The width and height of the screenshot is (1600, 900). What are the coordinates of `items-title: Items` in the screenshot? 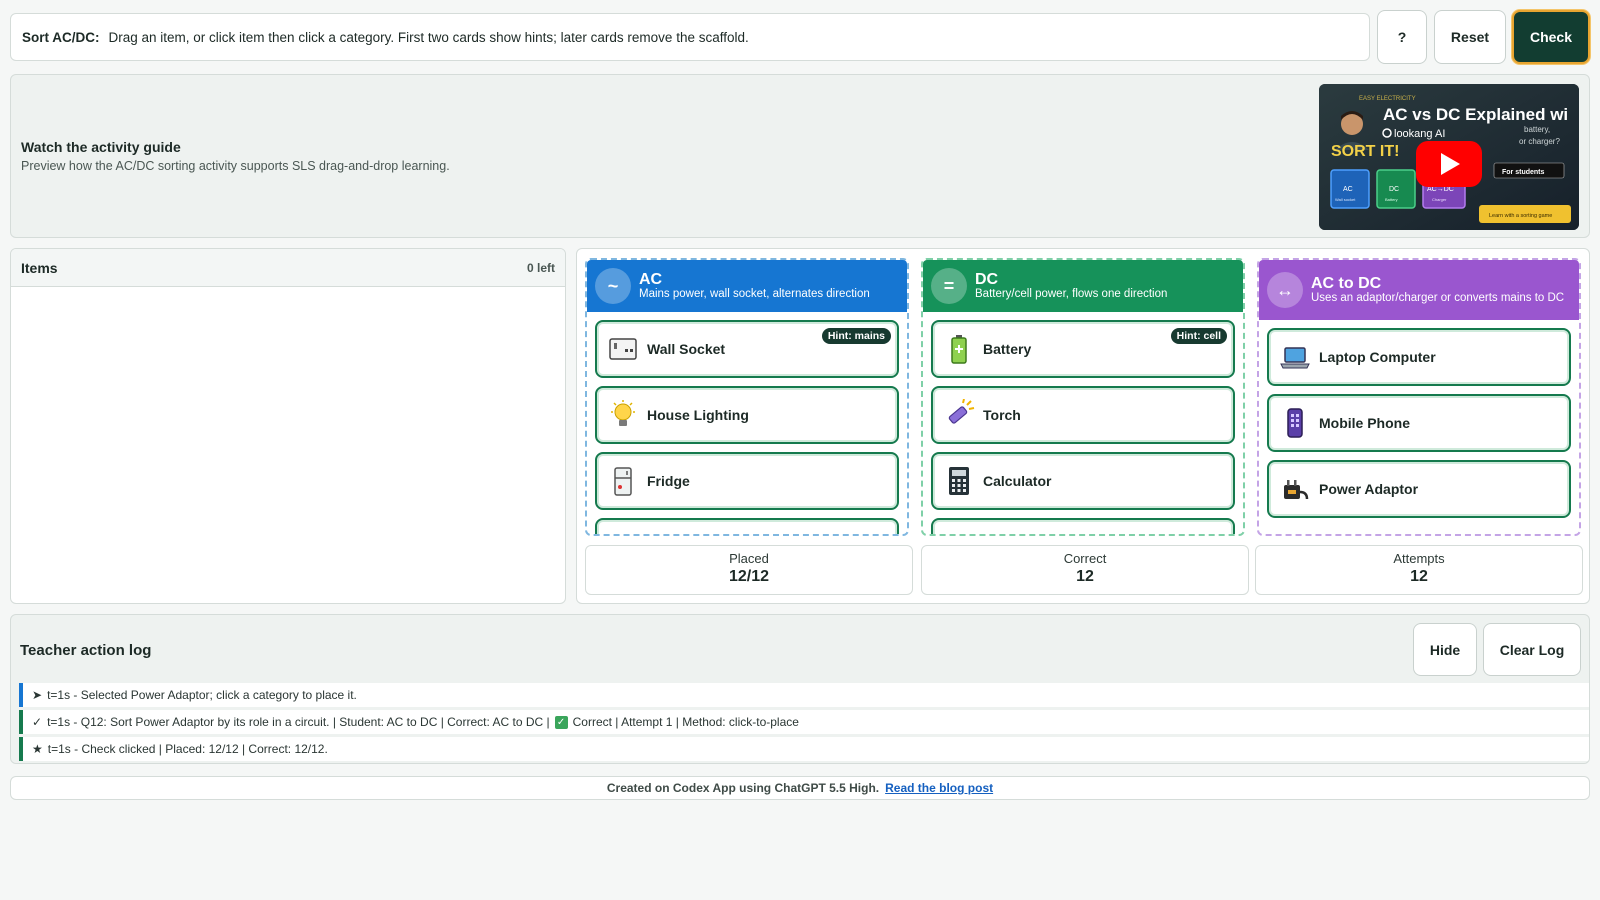 It's located at (39, 267).